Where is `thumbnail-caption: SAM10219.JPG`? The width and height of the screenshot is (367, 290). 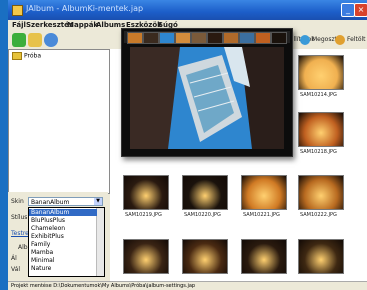
thumbnail-caption: SAM10219.JPG is located at coordinates (143, 215).